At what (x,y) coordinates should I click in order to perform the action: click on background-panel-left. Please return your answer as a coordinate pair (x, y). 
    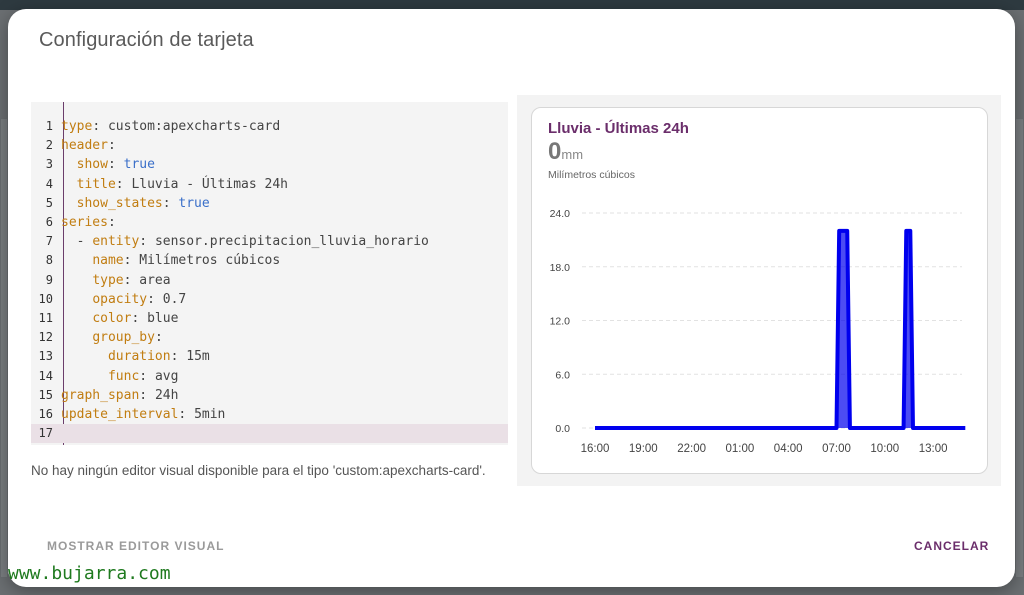
    Looking at the image, I should click on (4, 348).